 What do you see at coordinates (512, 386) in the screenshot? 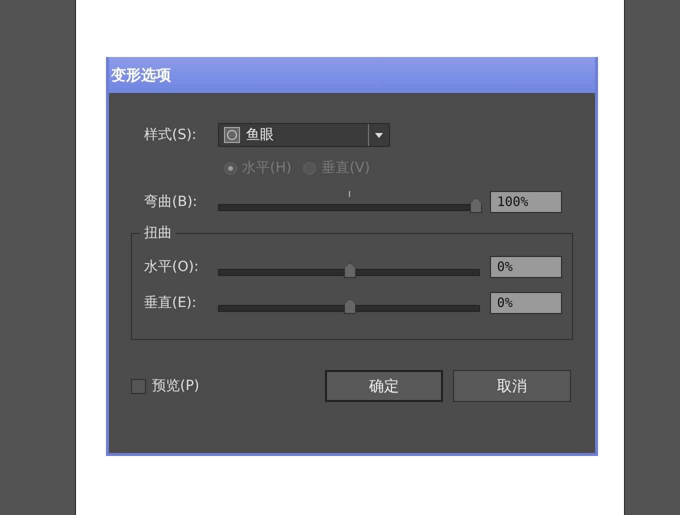
I see `dialog-button: 取消` at bounding box center [512, 386].